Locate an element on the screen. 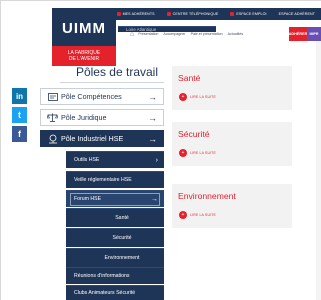 This screenshot has height=300, width=321. card-securite: Sécurité + LIRE LA SUITE is located at coordinates (232, 144).